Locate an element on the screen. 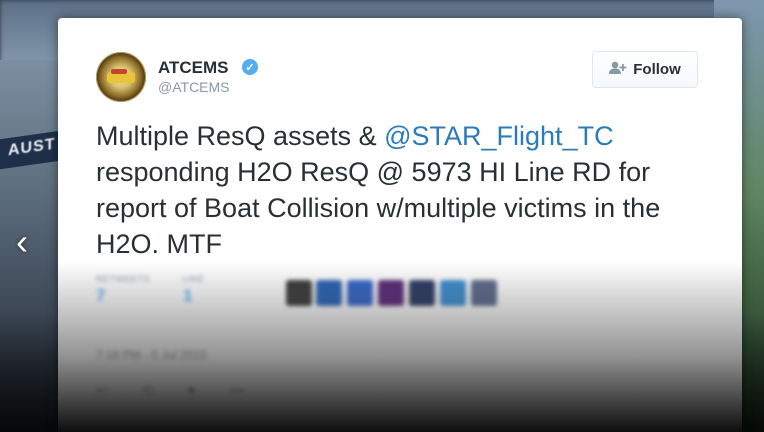 This screenshot has height=432, width=764. retweets-label: RETWEETS is located at coordinates (123, 279).